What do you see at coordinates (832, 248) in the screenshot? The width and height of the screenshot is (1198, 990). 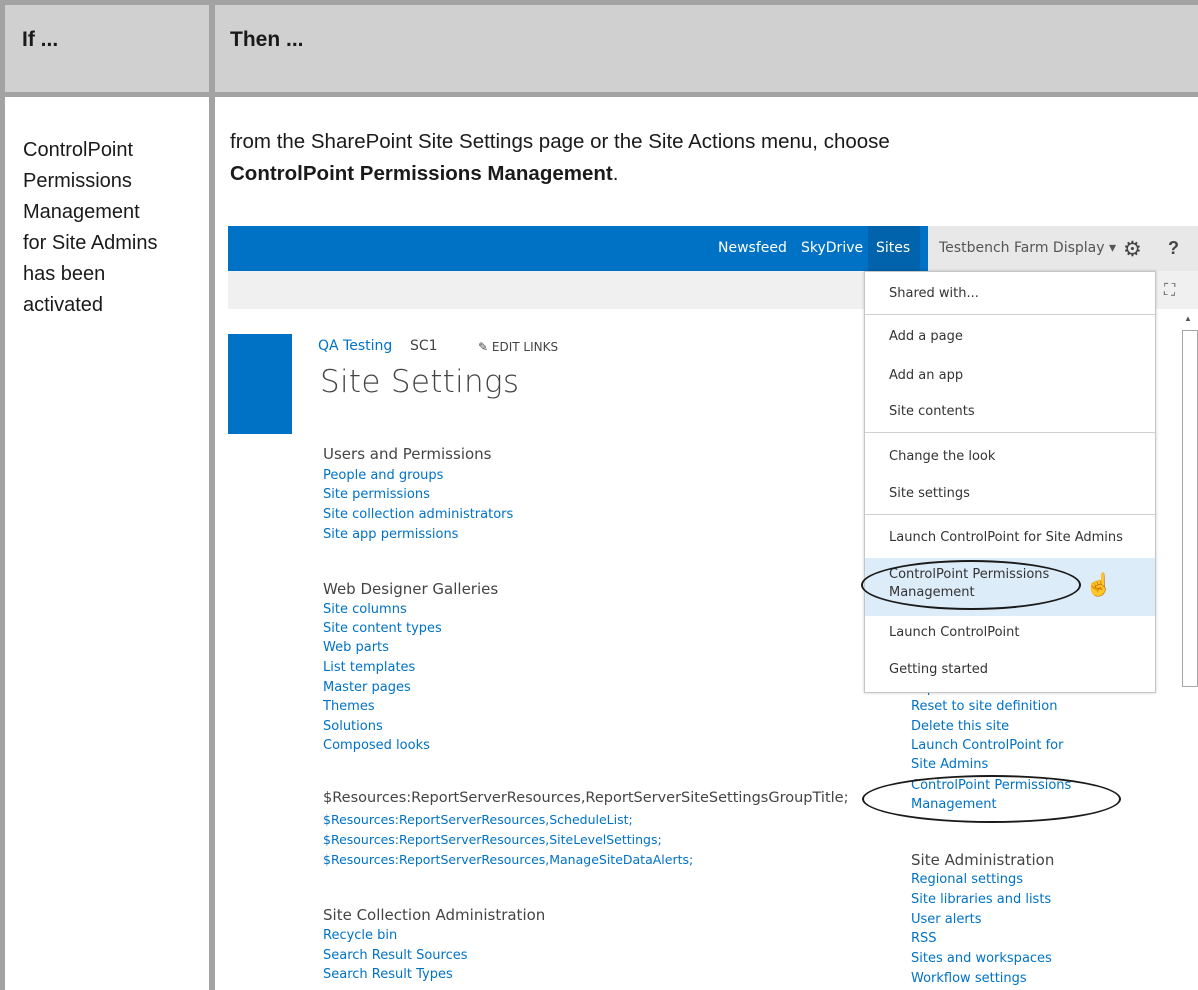 I see `nav-skydrive: SkyDrive` at bounding box center [832, 248].